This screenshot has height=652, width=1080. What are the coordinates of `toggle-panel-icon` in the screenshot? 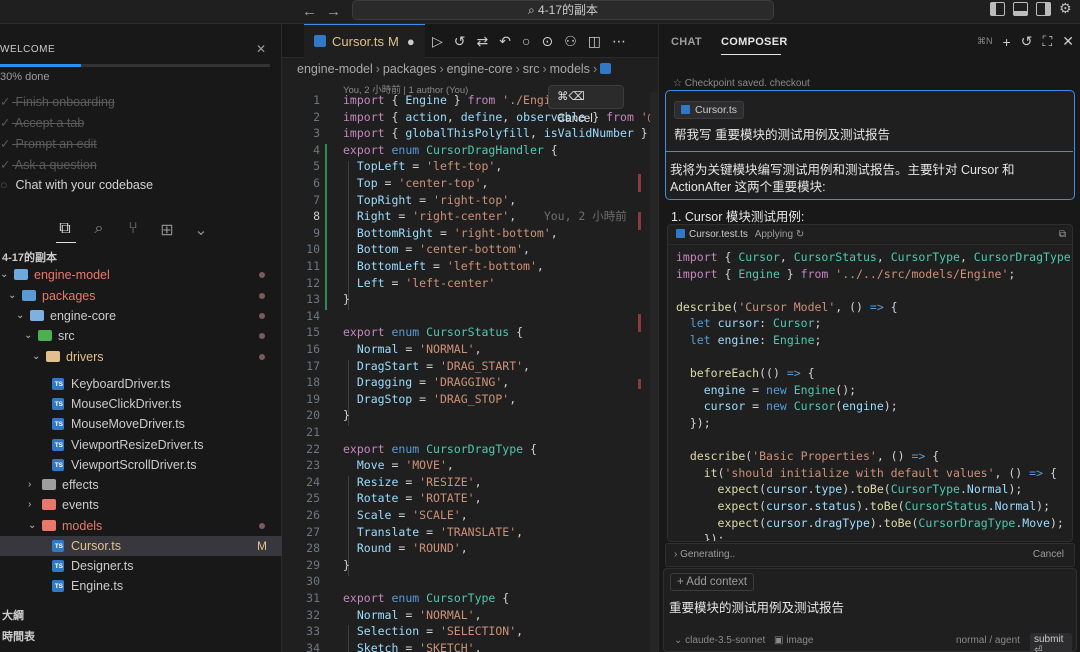 It's located at (1020, 9).